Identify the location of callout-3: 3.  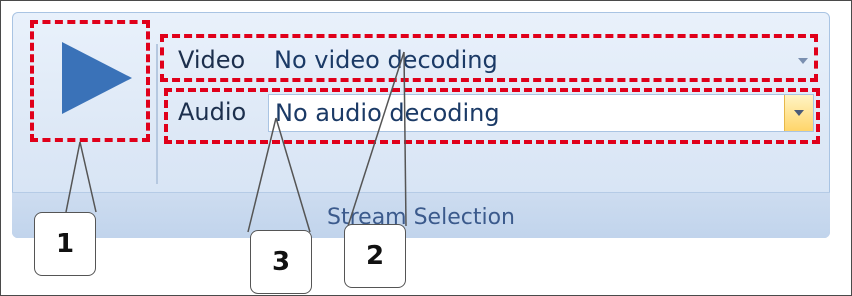
(281, 262).